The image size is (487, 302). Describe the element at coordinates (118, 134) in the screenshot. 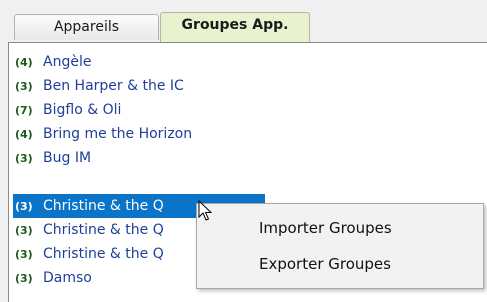

I see `item-name: Bring me the Horizon` at that location.